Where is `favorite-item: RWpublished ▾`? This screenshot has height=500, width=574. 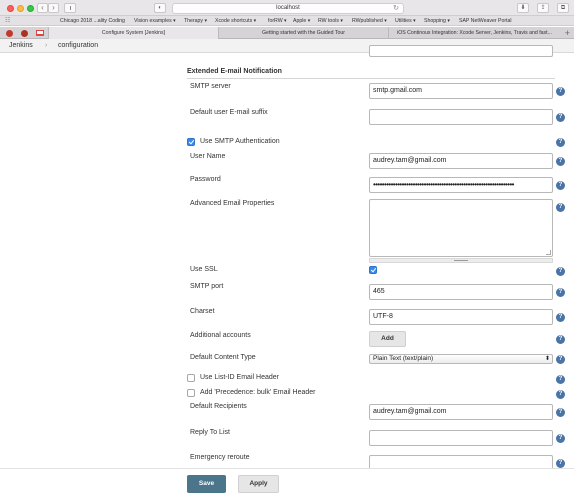
favorite-item: RWpublished ▾ is located at coordinates (369, 21).